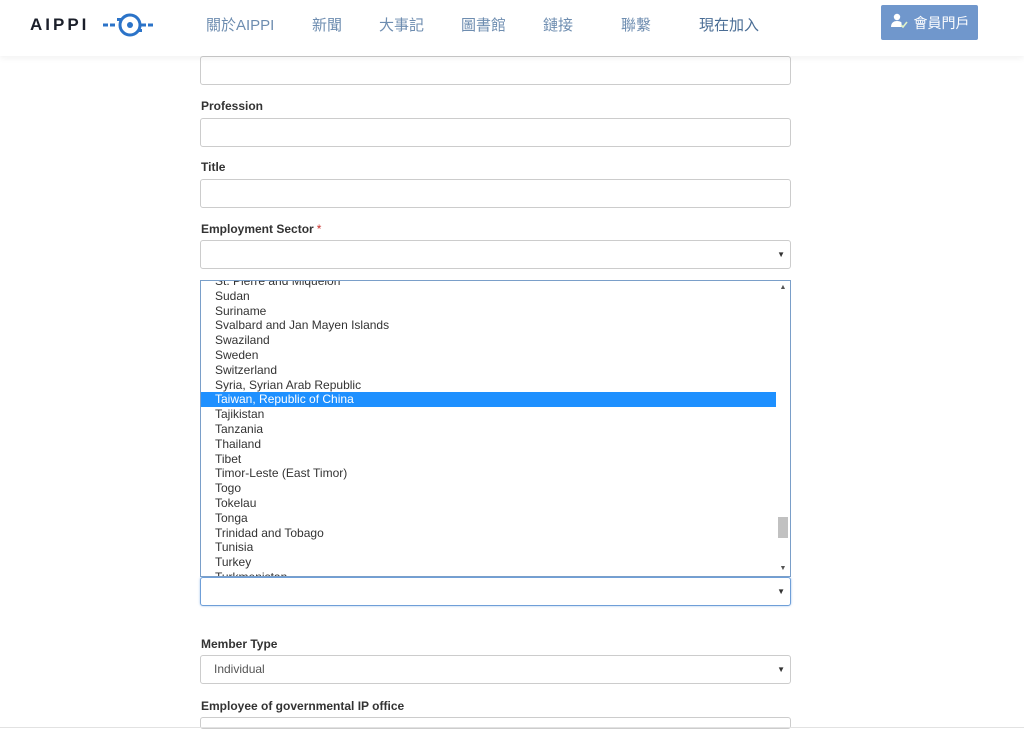  I want to click on country-option: St. Pierre and Miquelon, so click(489, 285).